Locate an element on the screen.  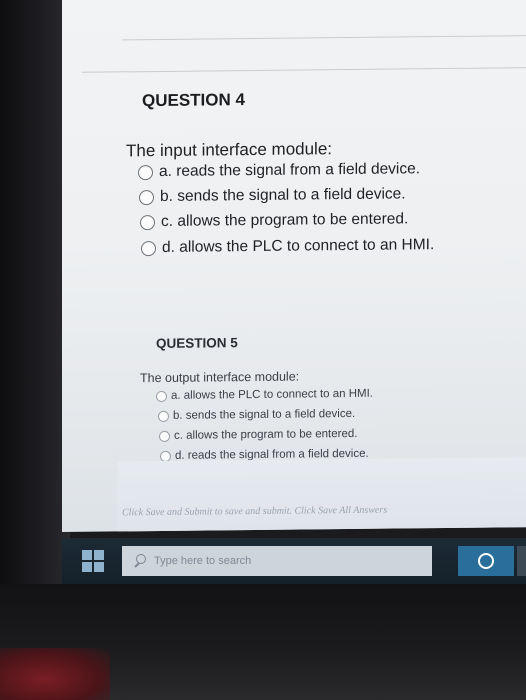
search-placeholder: Type here to search is located at coordinates (203, 561).